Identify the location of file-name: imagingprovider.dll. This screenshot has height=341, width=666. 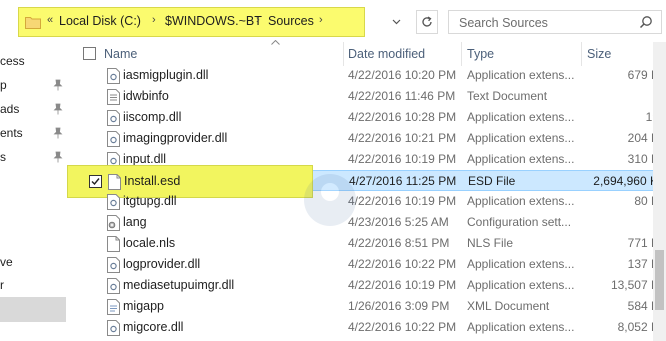
(175, 138).